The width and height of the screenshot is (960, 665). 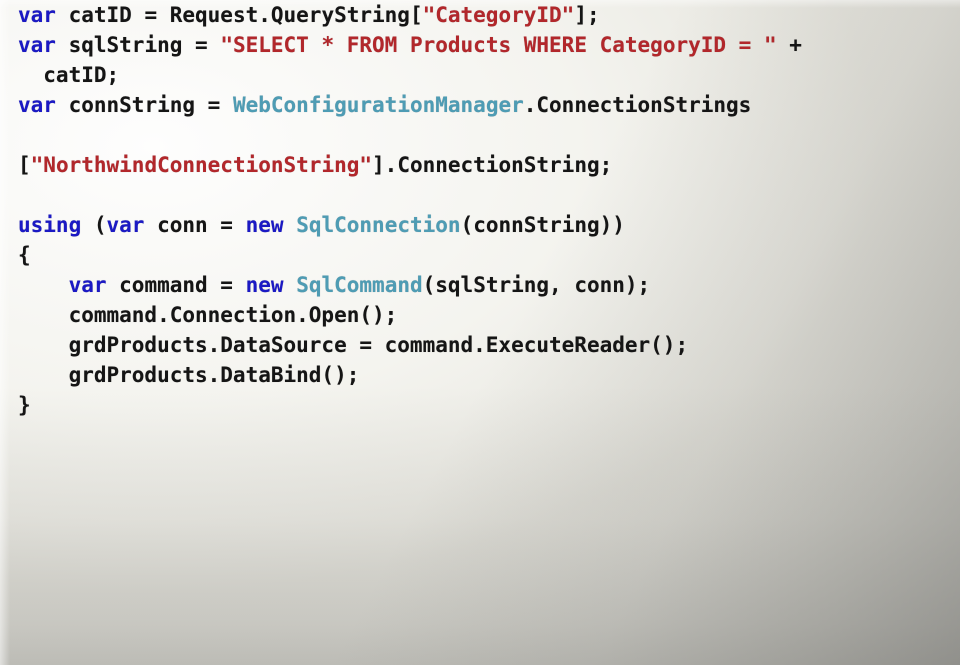 I want to click on code-token-plain: command.Connection.Open();, so click(x=208, y=315).